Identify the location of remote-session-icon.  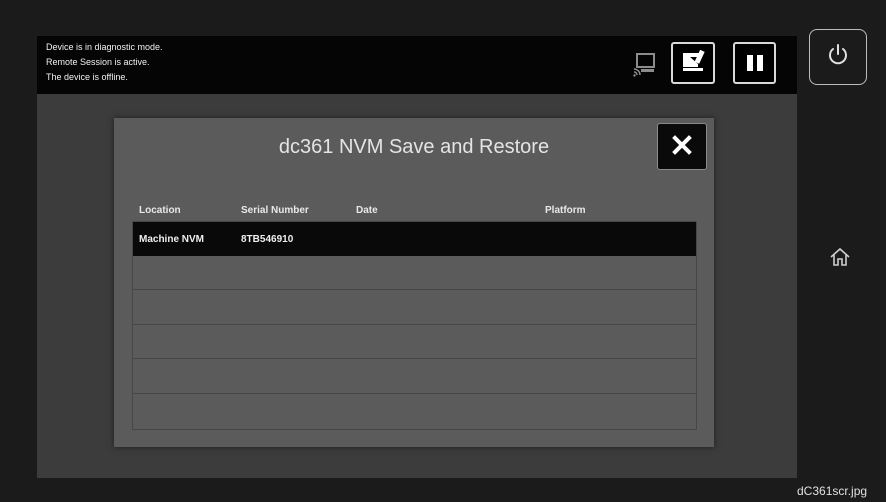
(645, 65).